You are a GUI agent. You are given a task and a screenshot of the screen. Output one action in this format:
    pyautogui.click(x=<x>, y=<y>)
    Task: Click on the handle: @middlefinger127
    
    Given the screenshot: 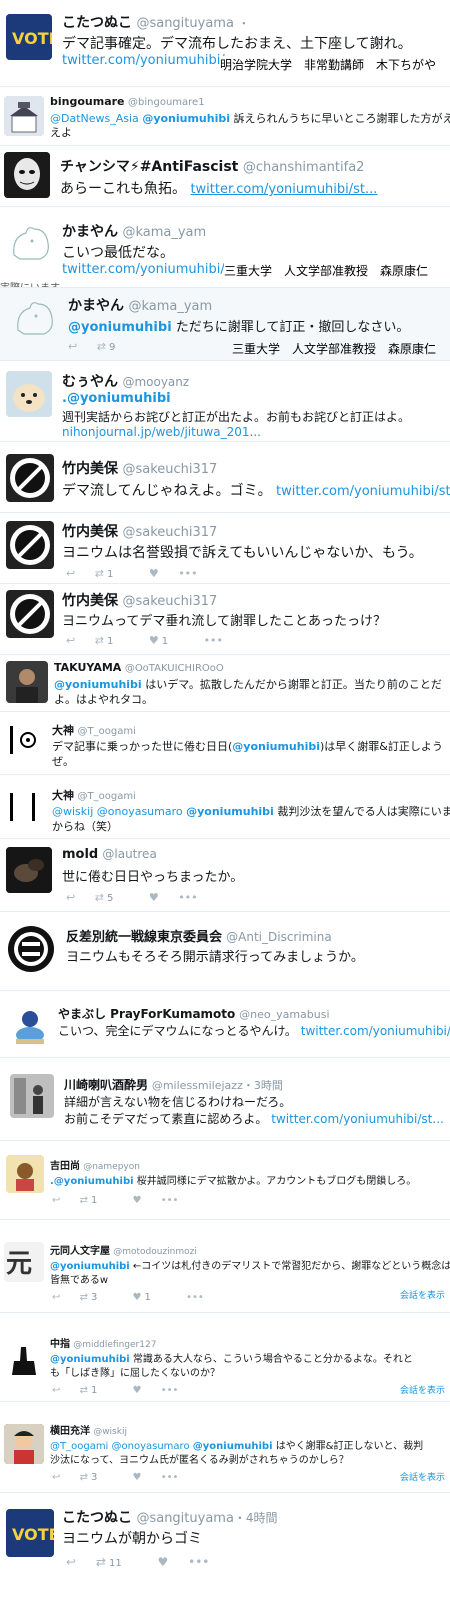 What is the action you would take?
    pyautogui.click(x=114, y=1345)
    